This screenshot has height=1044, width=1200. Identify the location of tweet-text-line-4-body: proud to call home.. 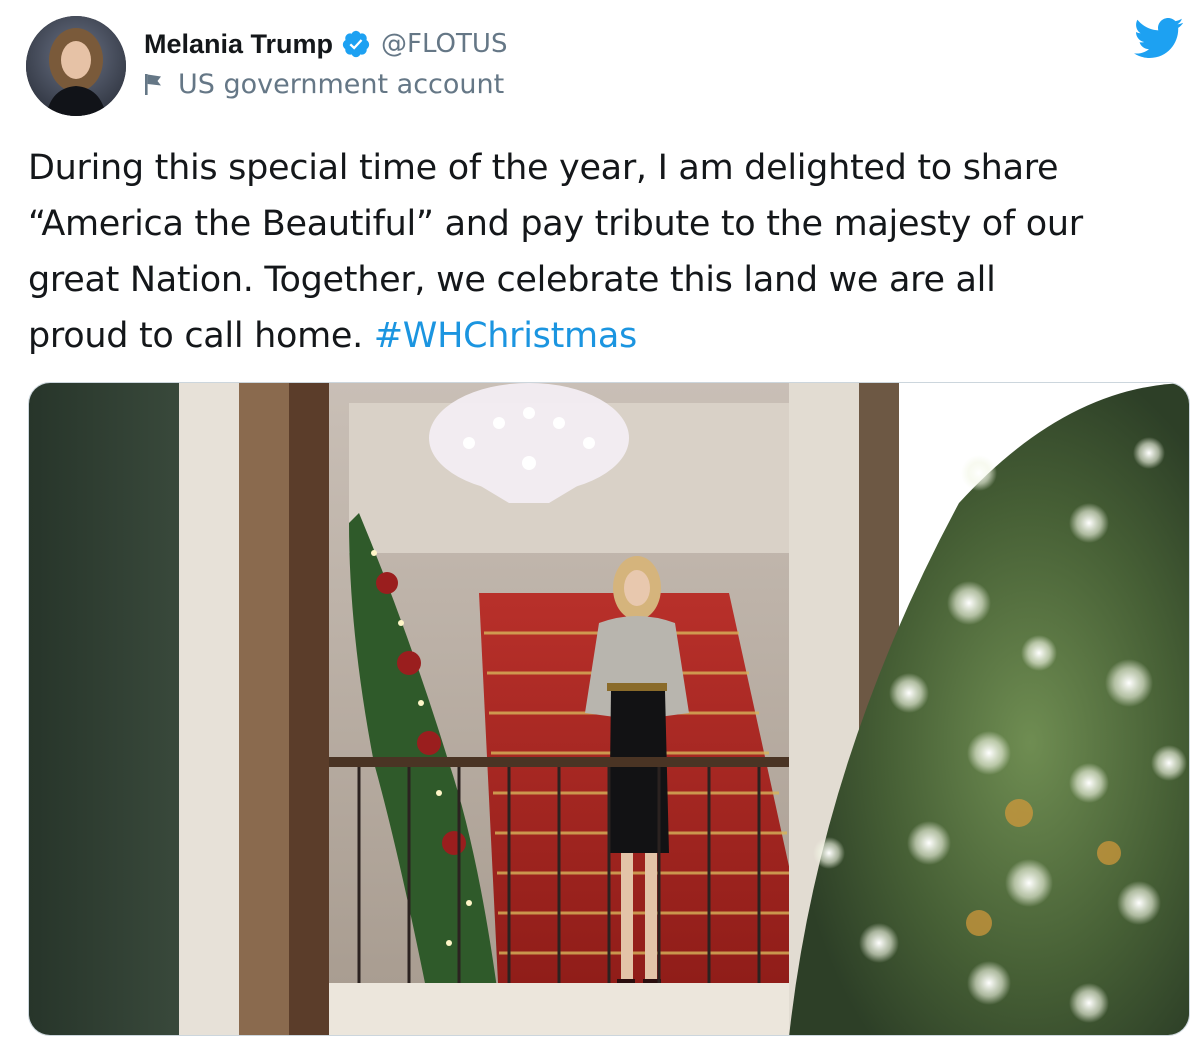
(201, 336).